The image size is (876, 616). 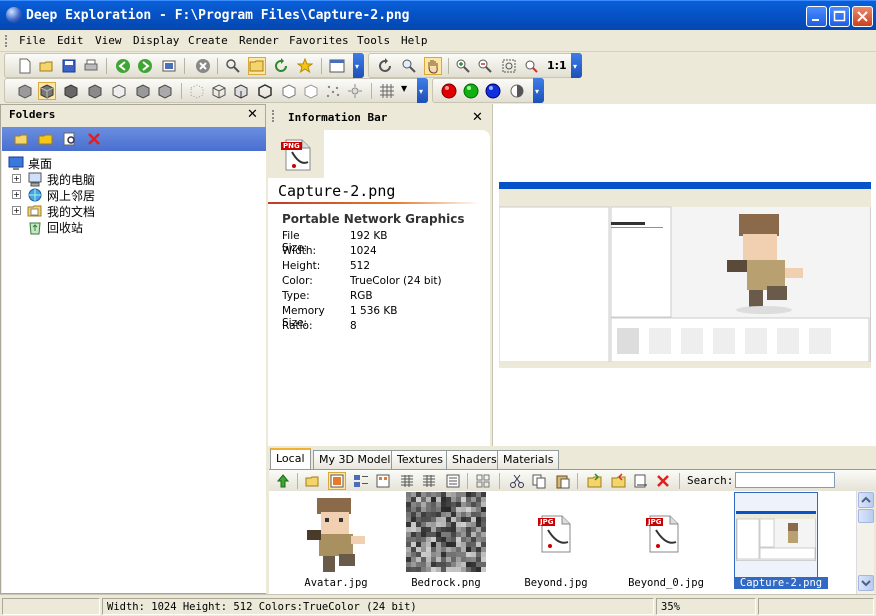 I want to click on zoom-out-button, so click(x=485, y=66).